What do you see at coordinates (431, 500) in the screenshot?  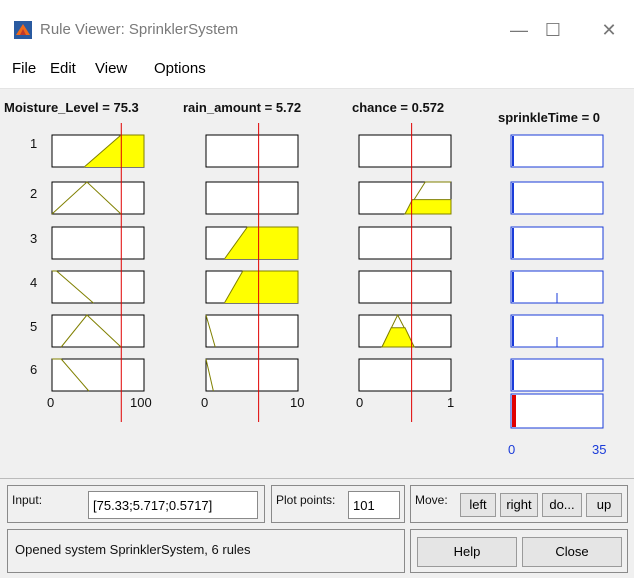 I see `move-label: Move:` at bounding box center [431, 500].